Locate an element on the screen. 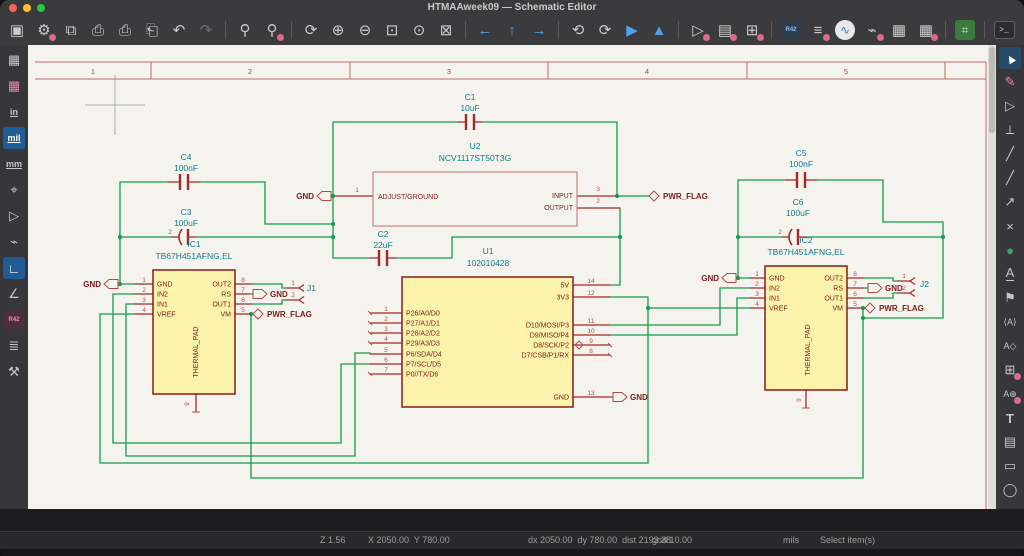 The width and height of the screenshot is (1024, 556). rotate-ccw-button: ⟲ is located at coordinates (578, 30).